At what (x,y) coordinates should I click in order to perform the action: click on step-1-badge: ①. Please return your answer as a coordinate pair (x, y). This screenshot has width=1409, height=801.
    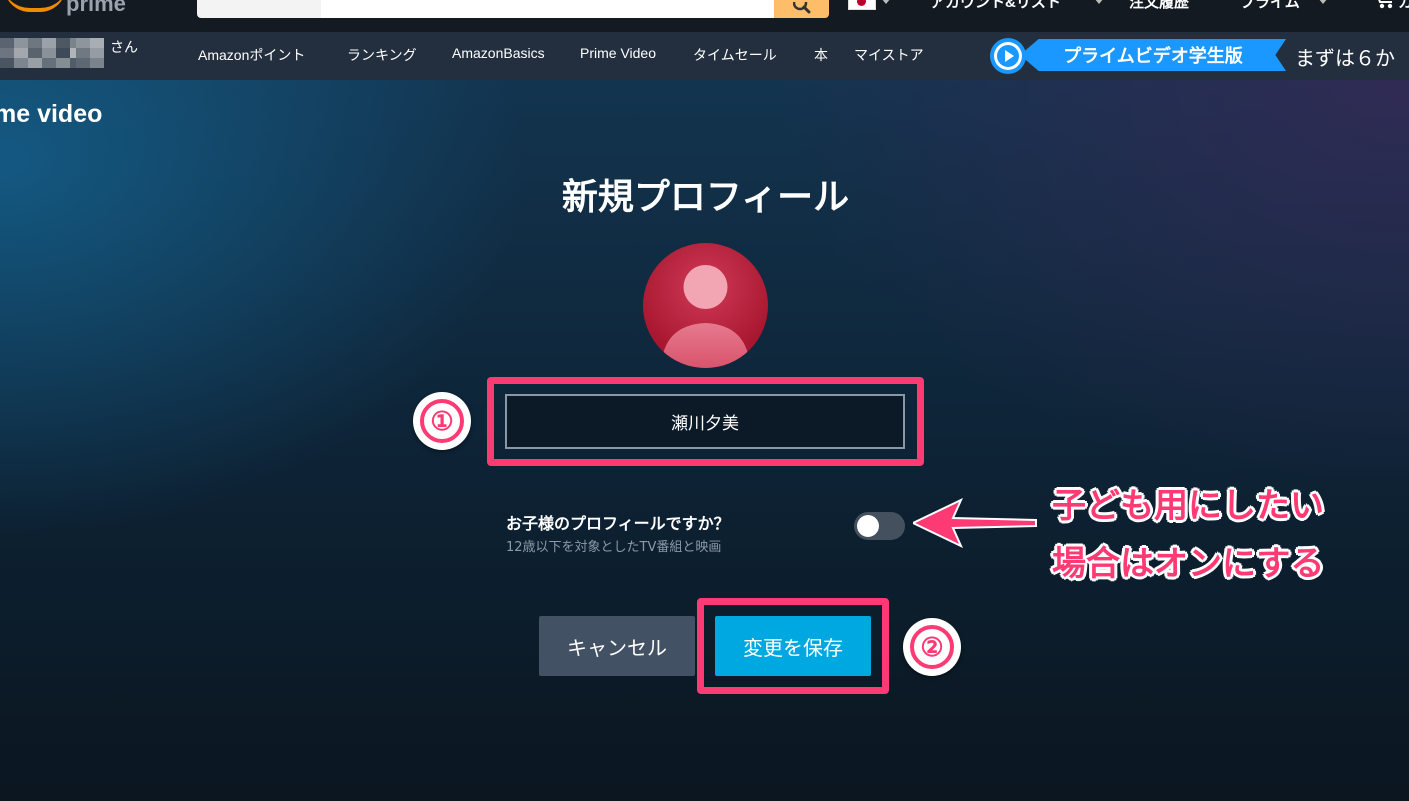
    Looking at the image, I should click on (442, 421).